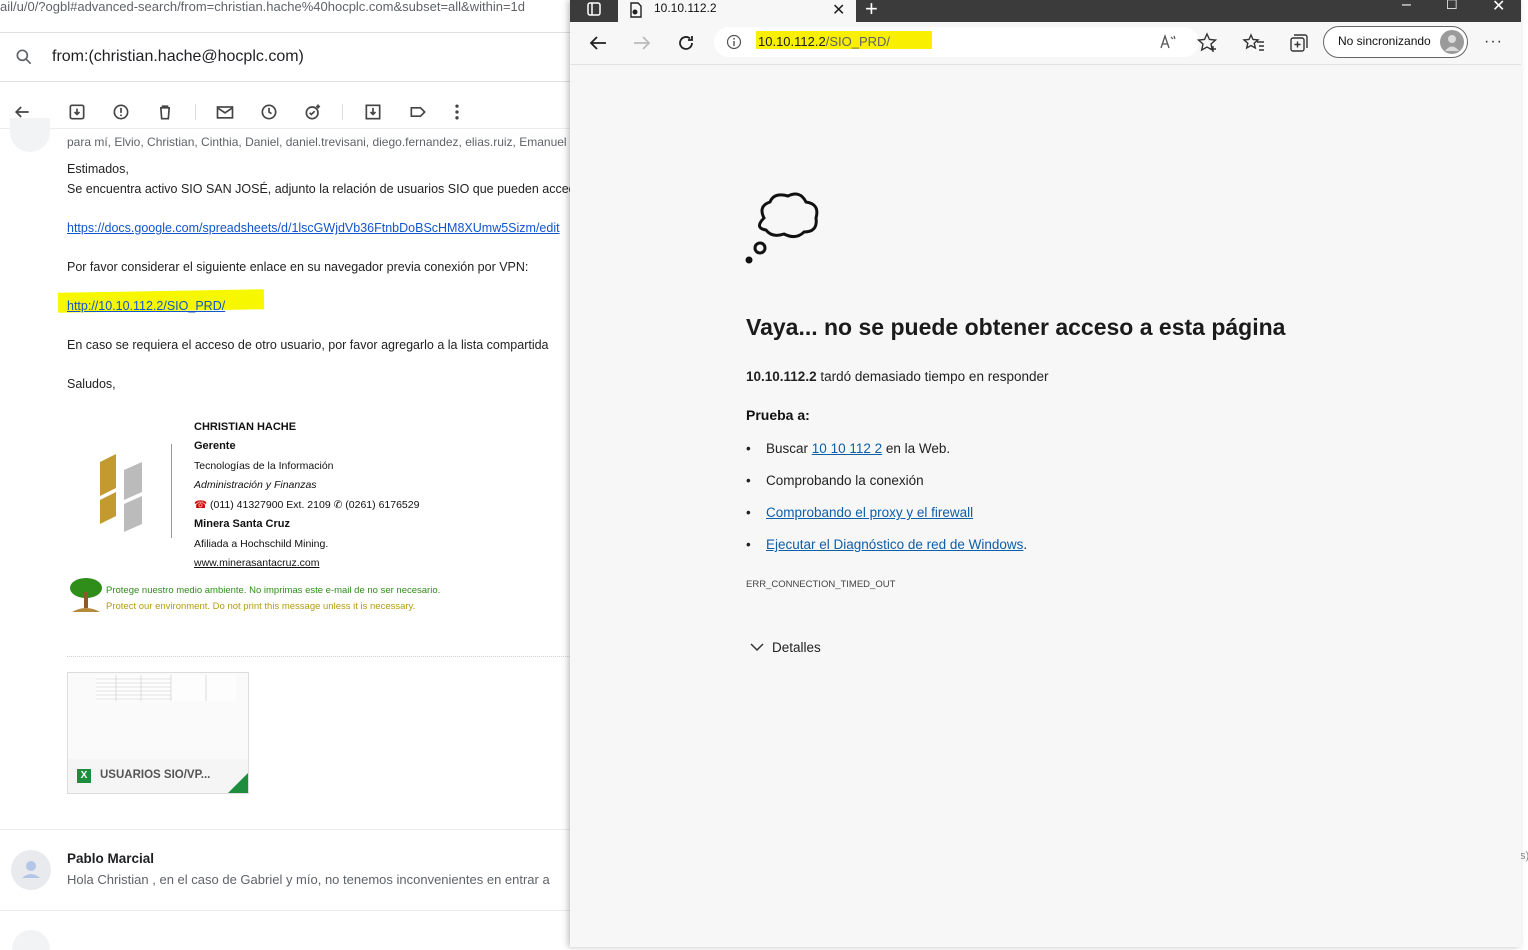 The height and width of the screenshot is (950, 1528). Describe the element at coordinates (642, 43) in the screenshot. I see `forward-arrow-icon` at that location.